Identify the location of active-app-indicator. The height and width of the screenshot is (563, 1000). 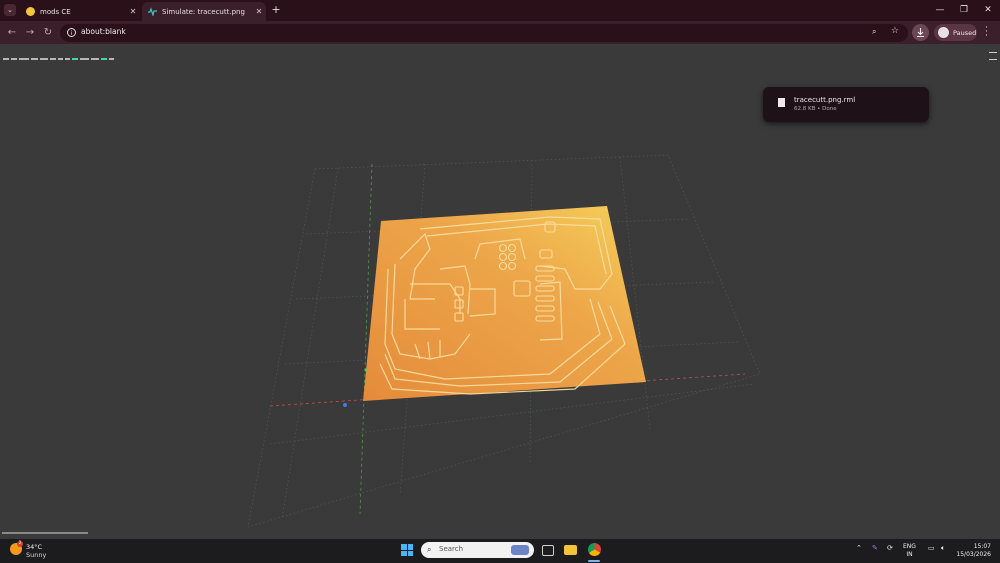
(594, 561).